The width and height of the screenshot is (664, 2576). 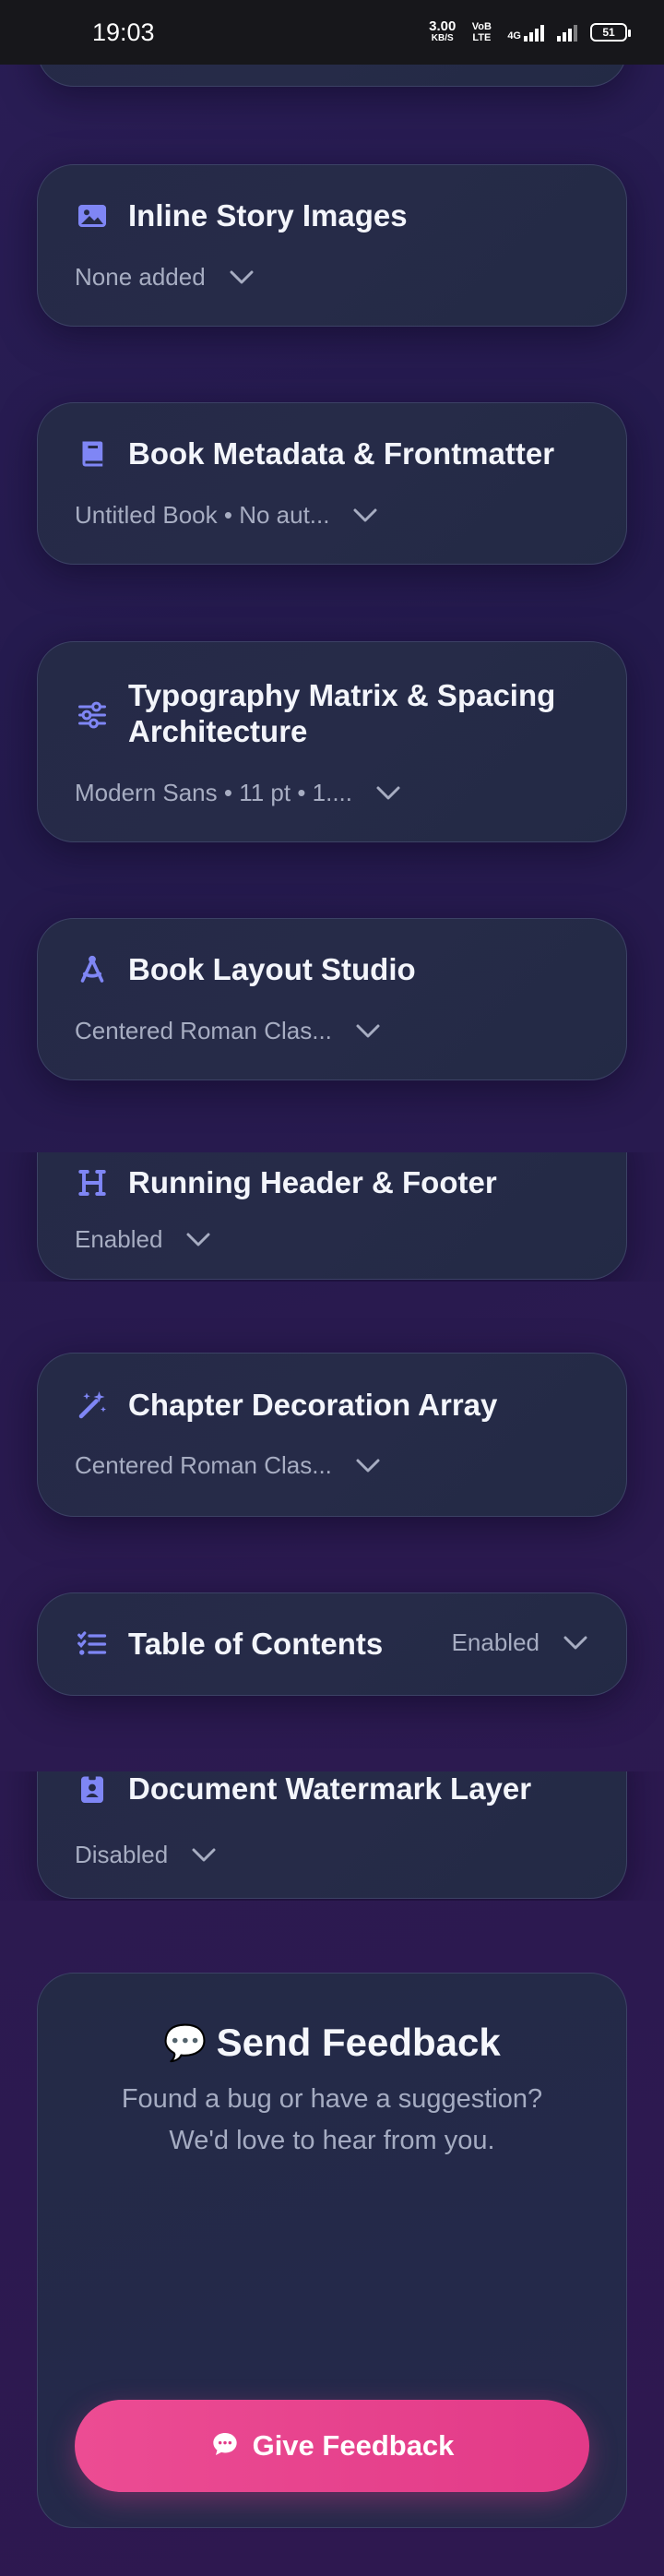 I want to click on mobile-data-indicator: 4G, so click(x=525, y=32).